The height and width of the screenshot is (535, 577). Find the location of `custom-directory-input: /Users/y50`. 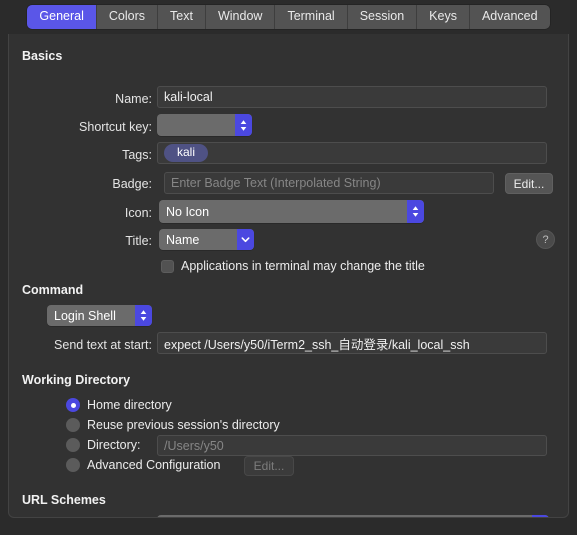

custom-directory-input: /Users/y50 is located at coordinates (352, 445).